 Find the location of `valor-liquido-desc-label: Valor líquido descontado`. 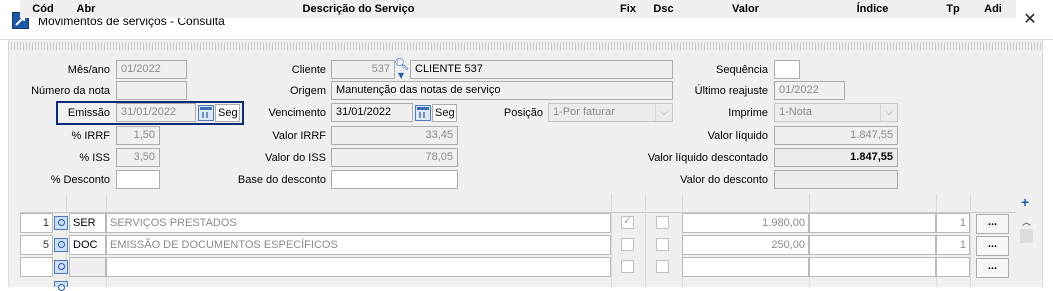

valor-liquido-desc-label: Valor líquido descontado is located at coordinates (707, 158).